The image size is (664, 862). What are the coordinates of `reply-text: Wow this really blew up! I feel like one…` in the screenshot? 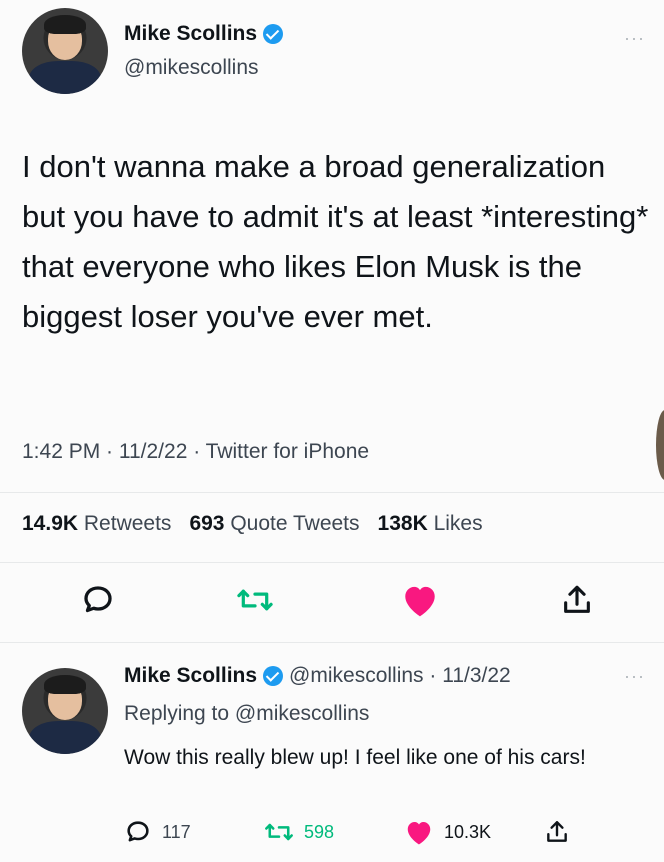 It's located at (355, 757).